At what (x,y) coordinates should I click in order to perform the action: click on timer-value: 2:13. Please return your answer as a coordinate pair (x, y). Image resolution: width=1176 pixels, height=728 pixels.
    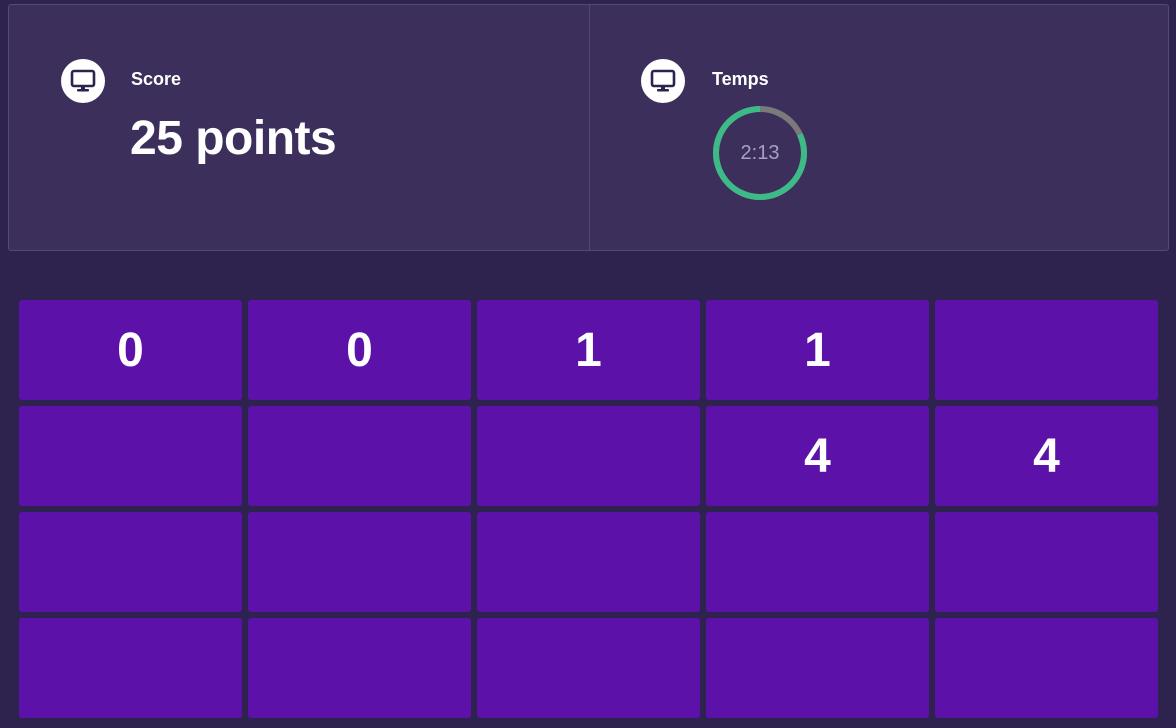
    Looking at the image, I should click on (760, 152).